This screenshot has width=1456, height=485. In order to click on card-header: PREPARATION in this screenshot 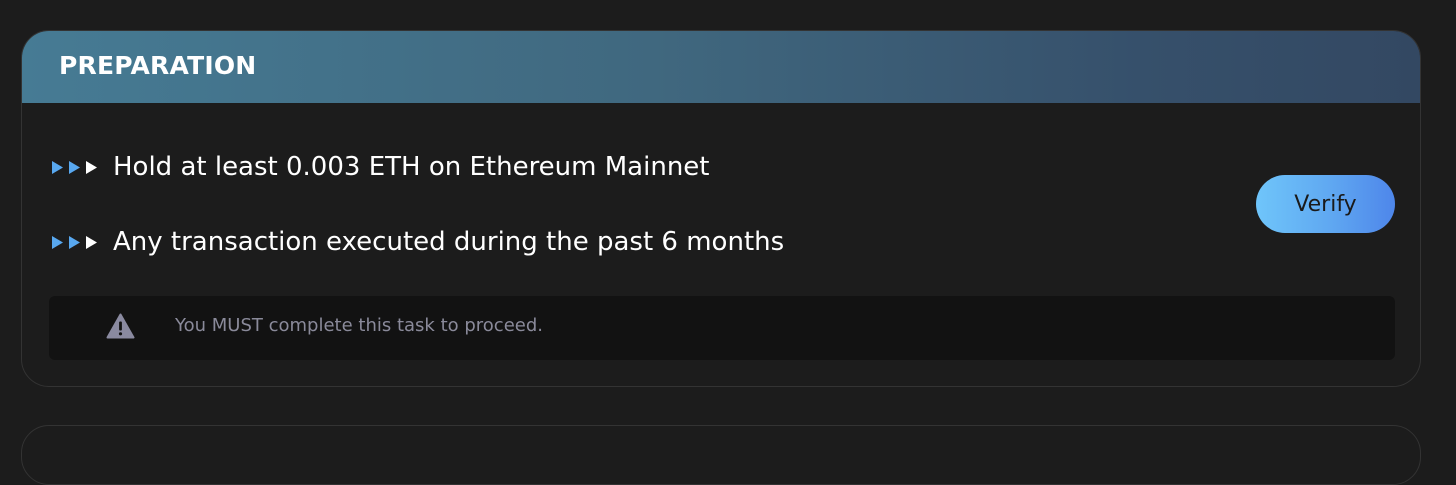, I will do `click(721, 67)`.